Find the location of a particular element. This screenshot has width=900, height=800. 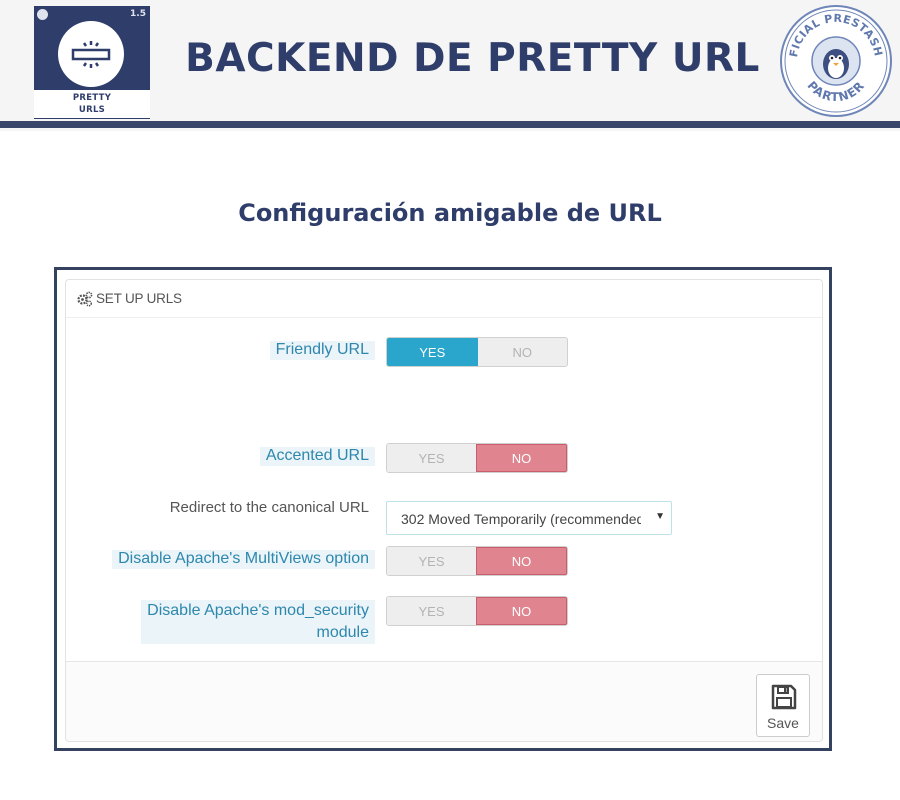

pretty-urls-logo: 1.5 PRETTY URLS is located at coordinates (92, 62).